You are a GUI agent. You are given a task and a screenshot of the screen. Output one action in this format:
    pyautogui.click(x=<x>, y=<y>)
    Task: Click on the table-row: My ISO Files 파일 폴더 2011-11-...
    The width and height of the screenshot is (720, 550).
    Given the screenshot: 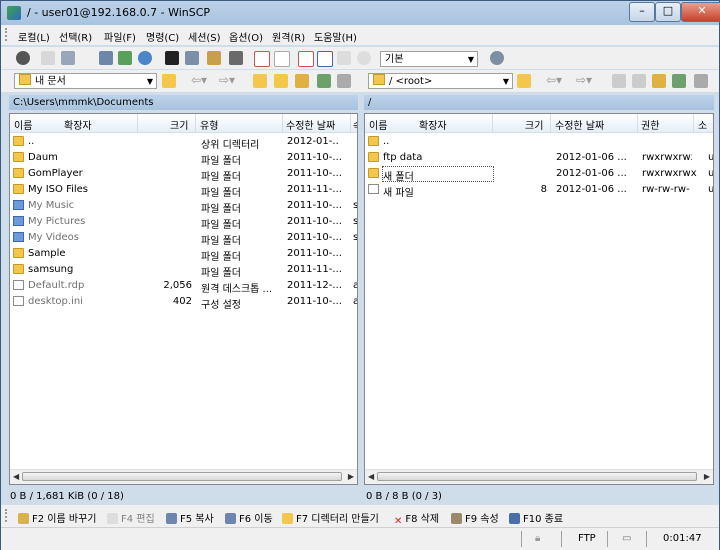 What is the action you would take?
    pyautogui.click(x=183, y=190)
    